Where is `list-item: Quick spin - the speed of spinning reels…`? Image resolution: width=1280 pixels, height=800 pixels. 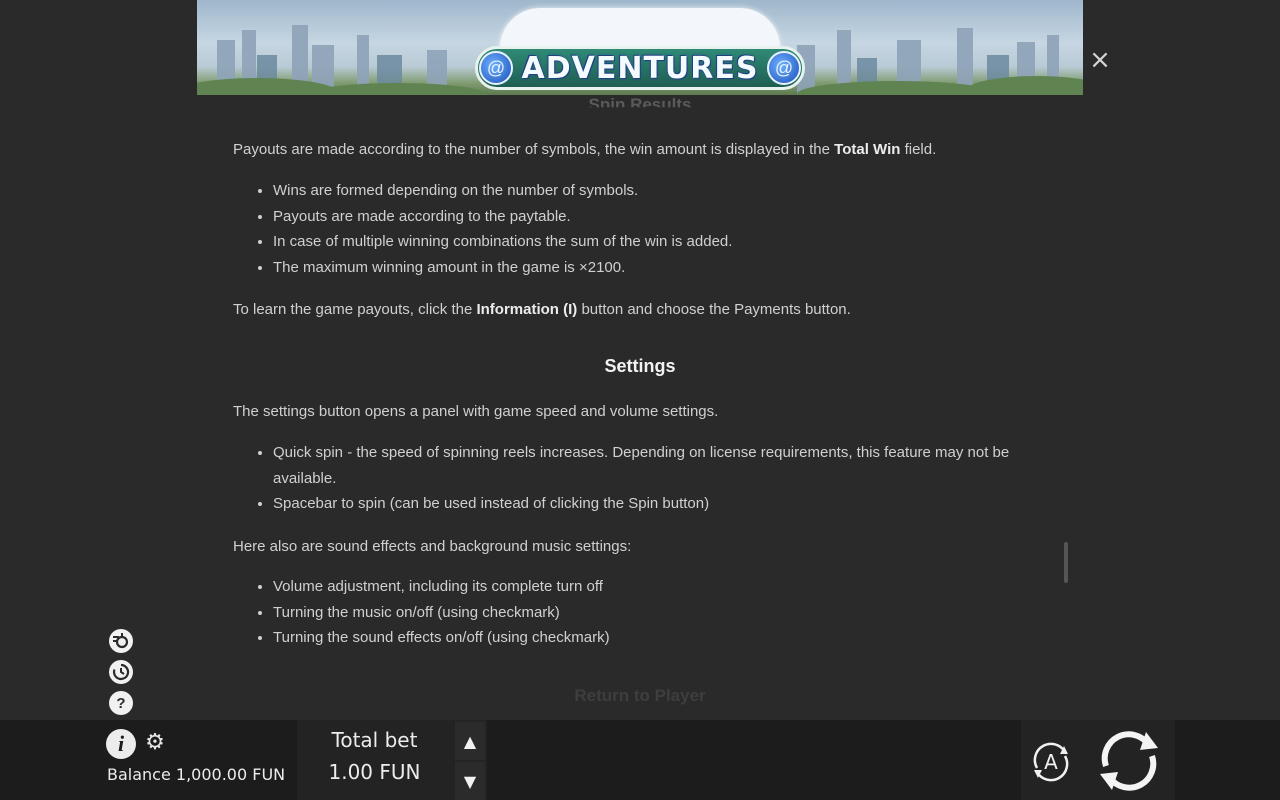 list-item: Quick spin - the speed of spinning reels… is located at coordinates (663, 465).